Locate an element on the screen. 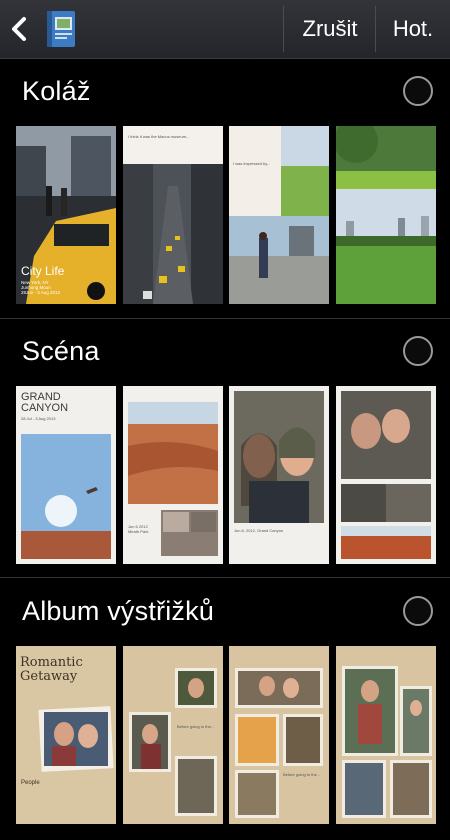  thumbnail-title: City Life is located at coordinates (43, 271).